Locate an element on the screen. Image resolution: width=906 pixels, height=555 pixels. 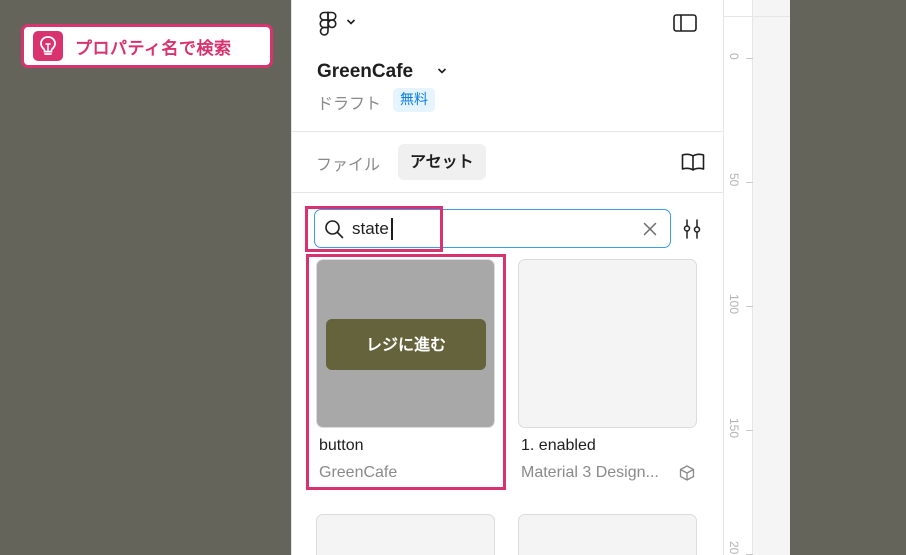
project-name: GreenCafe is located at coordinates (365, 72).